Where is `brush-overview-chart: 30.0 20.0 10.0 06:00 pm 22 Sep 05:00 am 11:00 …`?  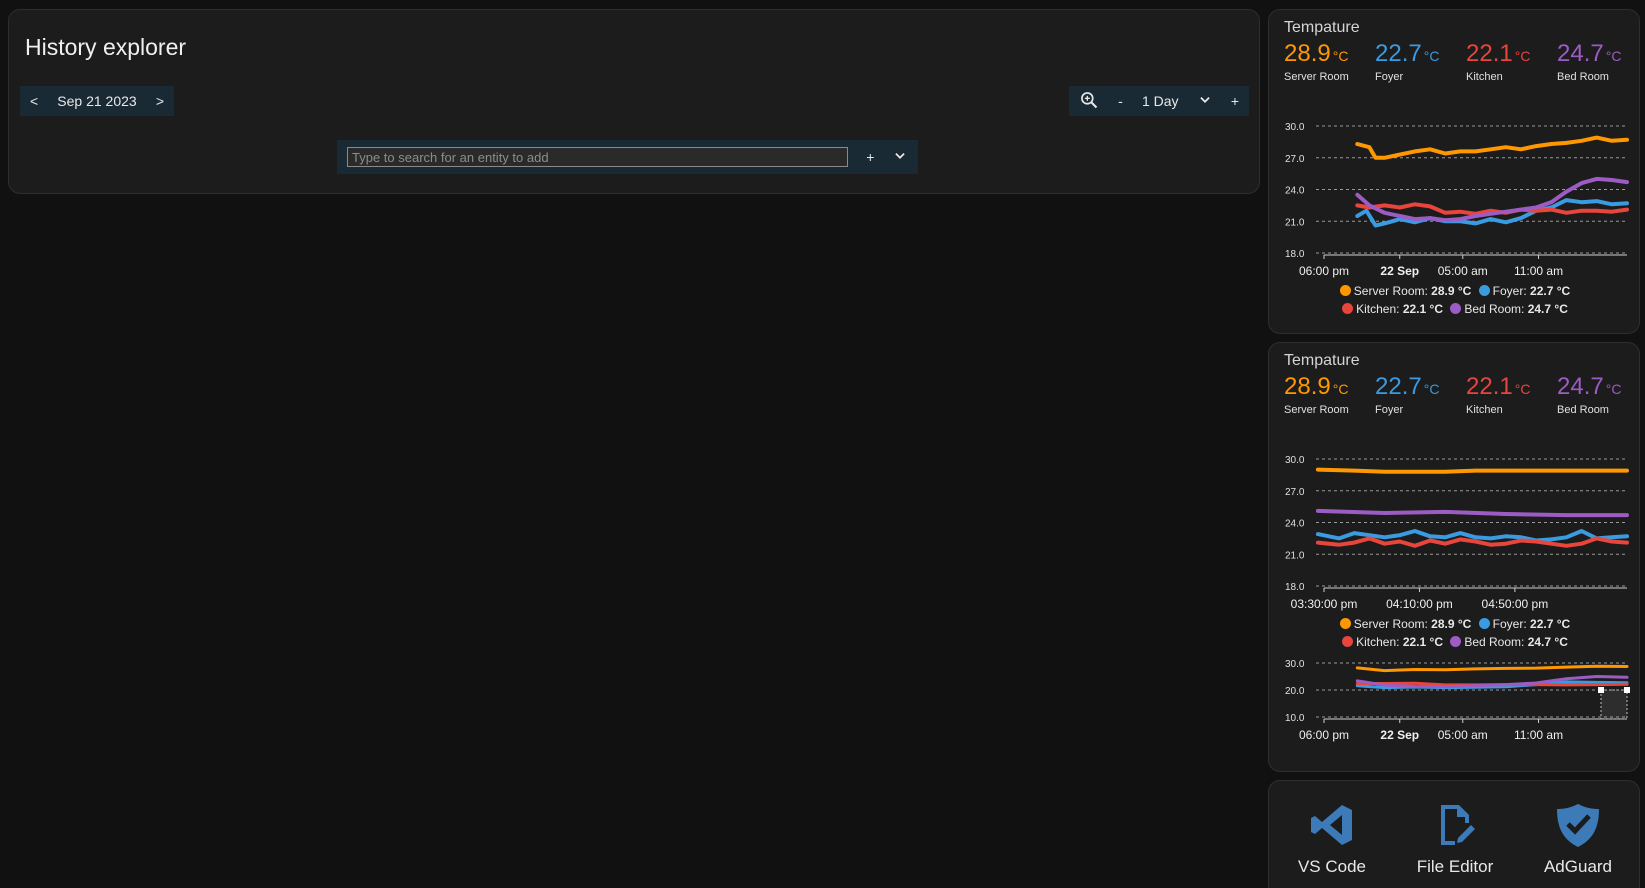 brush-overview-chart: 30.0 20.0 10.0 06:00 pm 22 Sep 05:00 am 11:00 … is located at coordinates (1455, 708).